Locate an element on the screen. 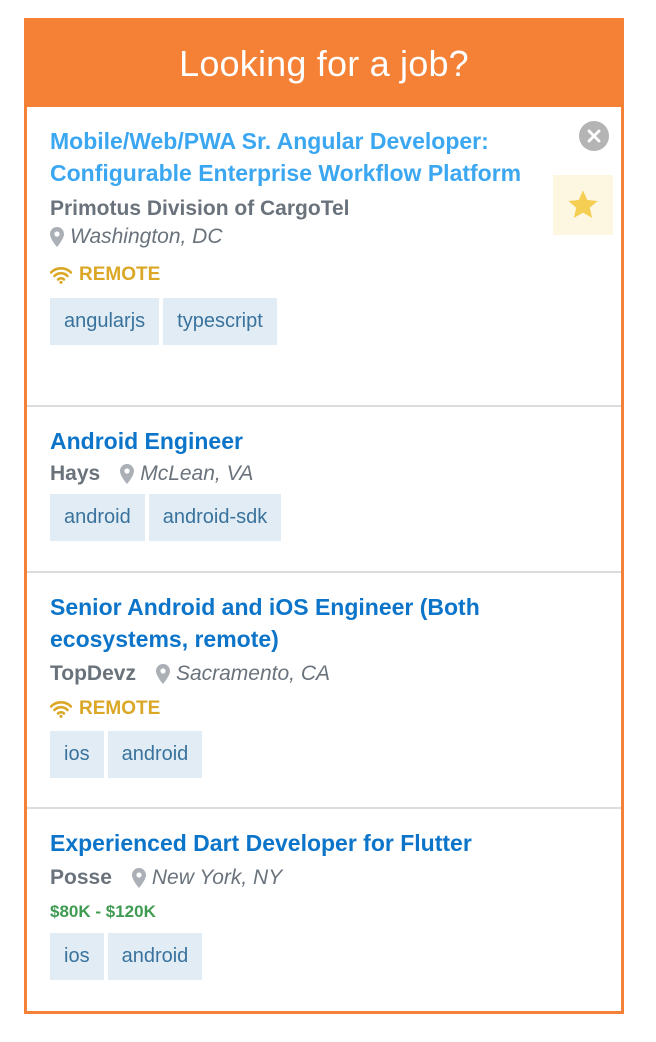 The width and height of the screenshot is (656, 1042). favorite-button is located at coordinates (583, 205).